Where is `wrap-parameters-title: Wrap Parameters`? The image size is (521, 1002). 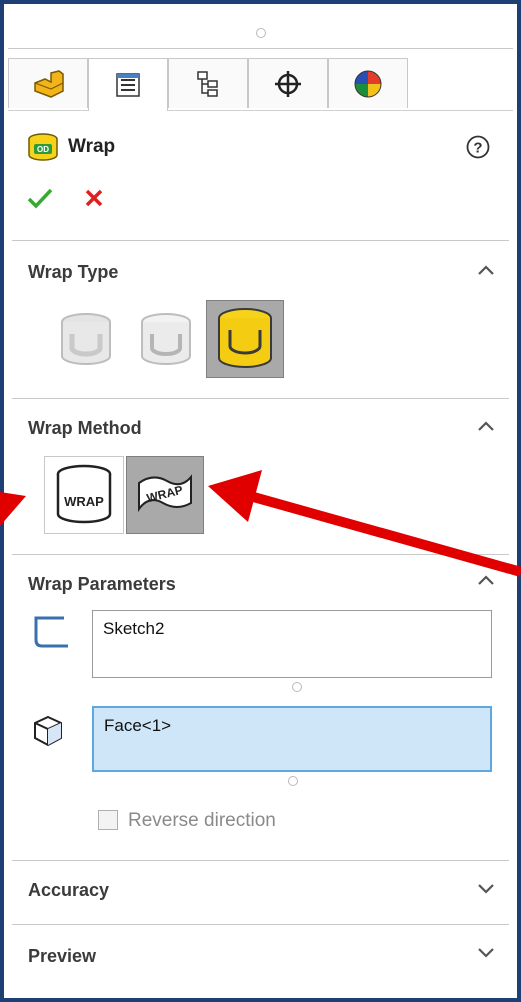
wrap-parameters-title: Wrap Parameters is located at coordinates (102, 584).